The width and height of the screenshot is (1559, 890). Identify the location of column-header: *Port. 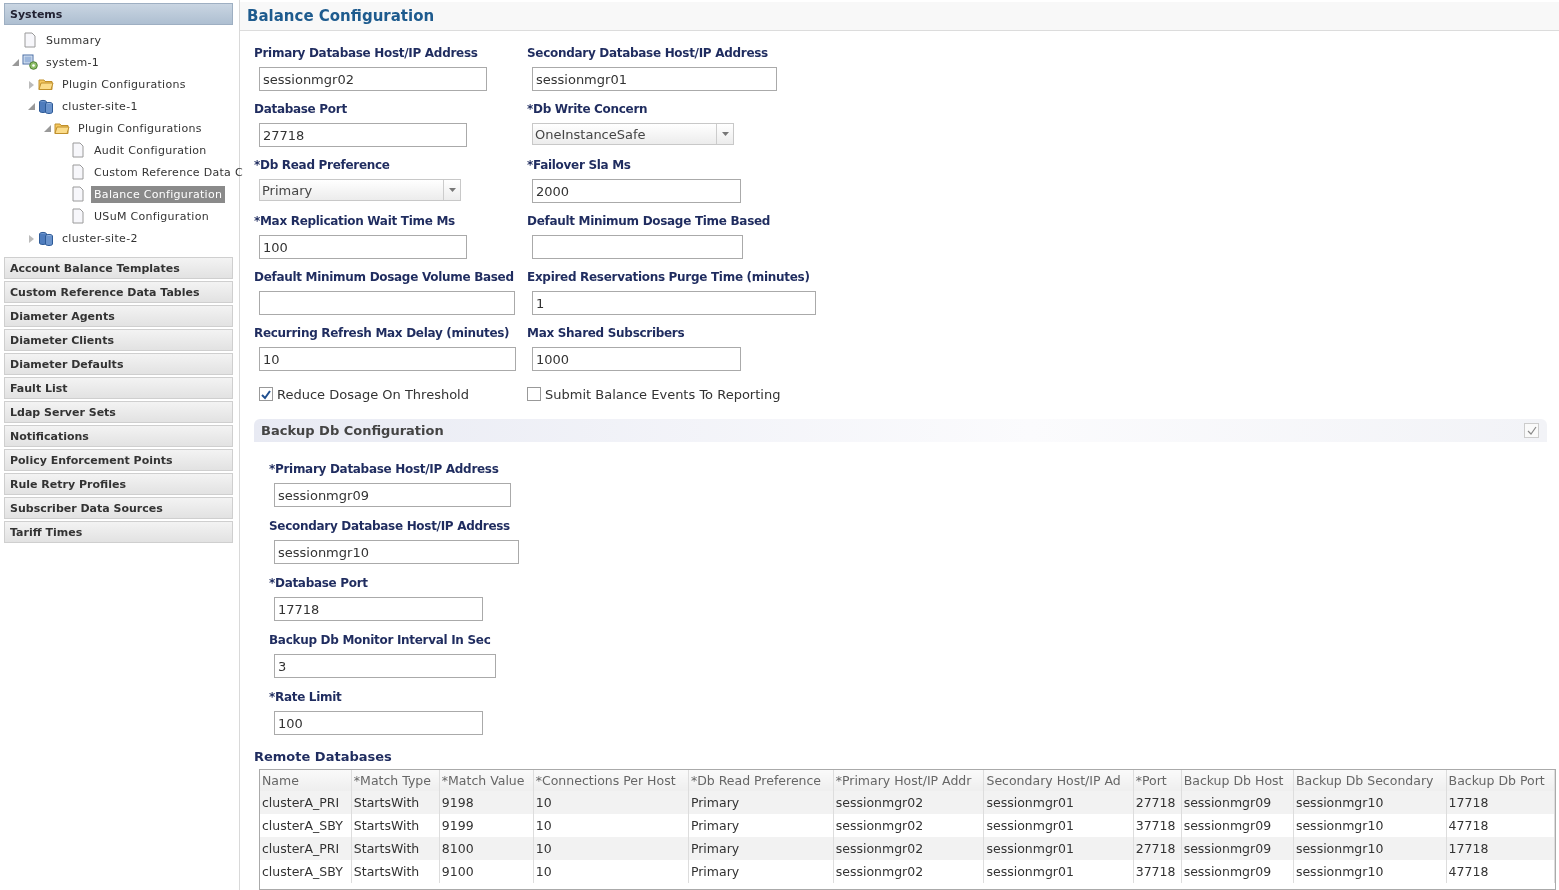
(1157, 780).